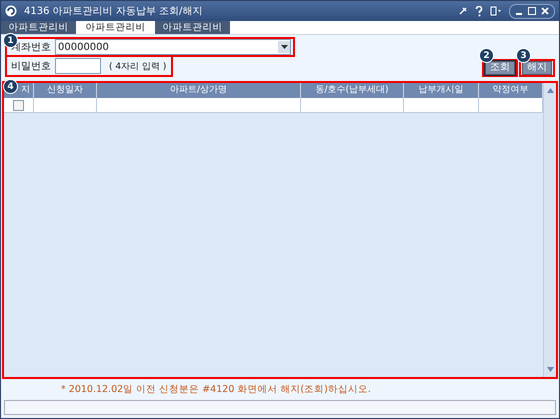  I want to click on annotation-badge: 4, so click(10, 86).